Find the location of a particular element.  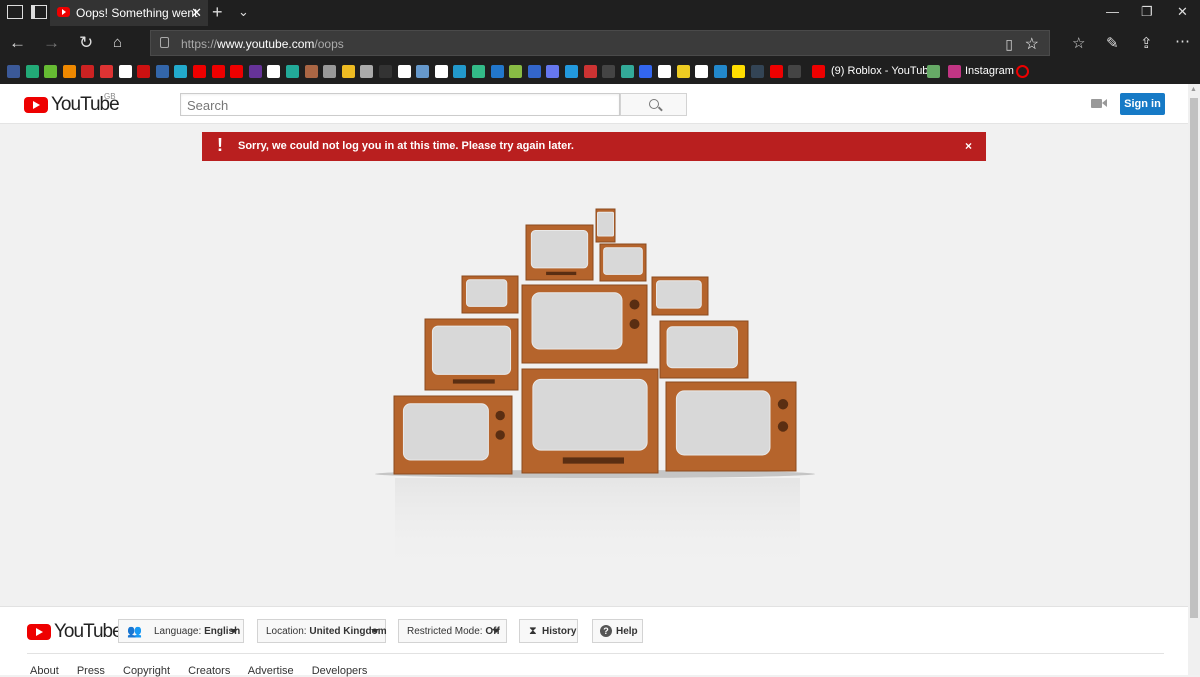

history-icon: ⧗ is located at coordinates (533, 631).